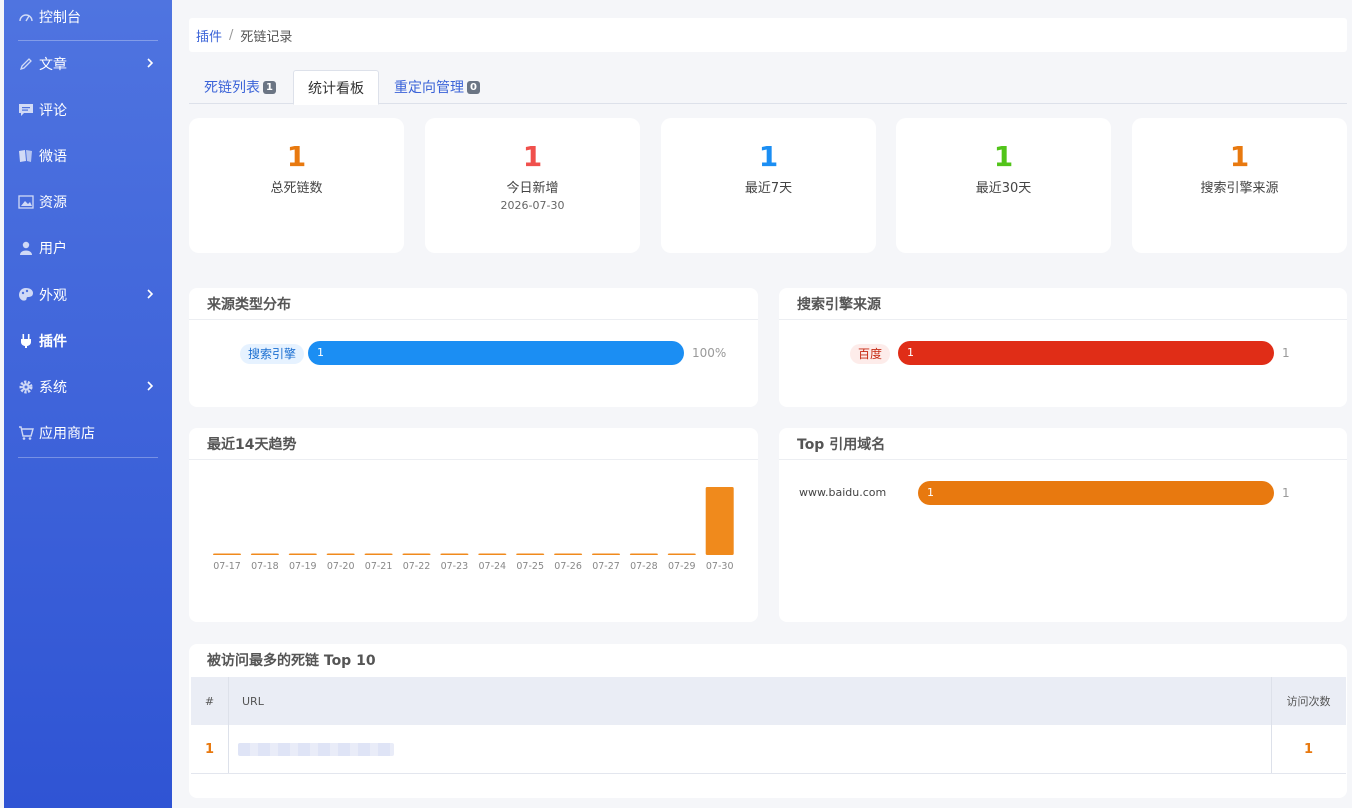  What do you see at coordinates (473, 444) in the screenshot?
I see `chart-title: 最近14天趋势` at bounding box center [473, 444].